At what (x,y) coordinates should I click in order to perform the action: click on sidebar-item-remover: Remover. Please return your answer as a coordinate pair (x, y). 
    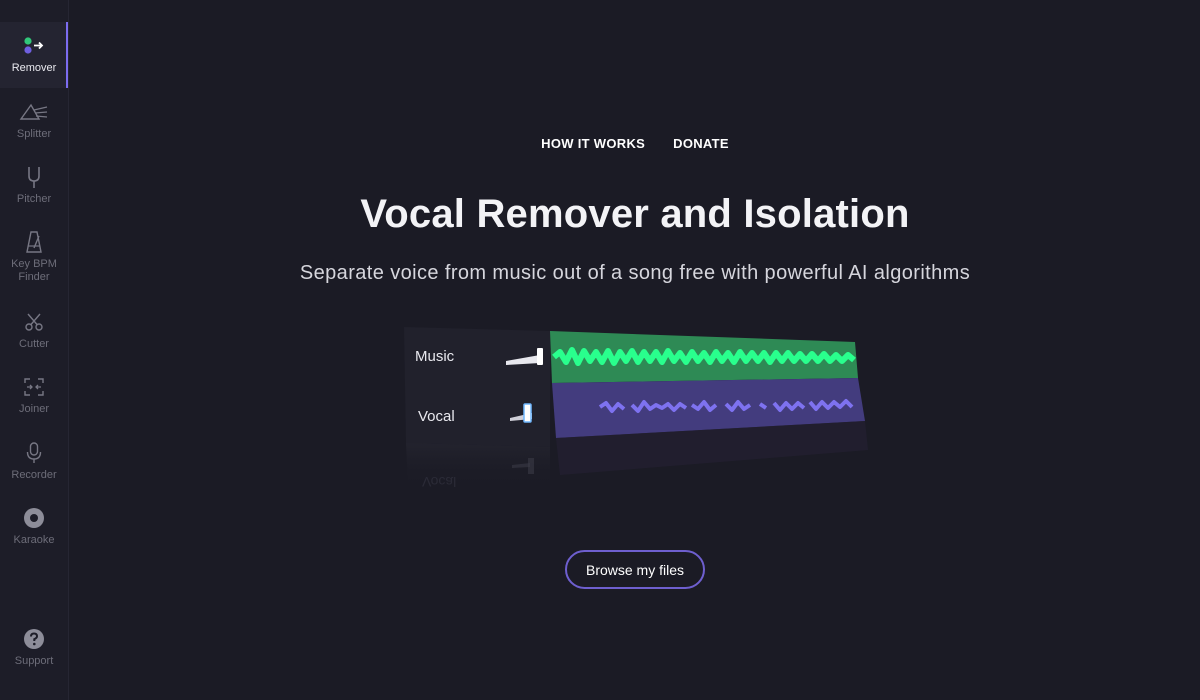
    Looking at the image, I should click on (34, 55).